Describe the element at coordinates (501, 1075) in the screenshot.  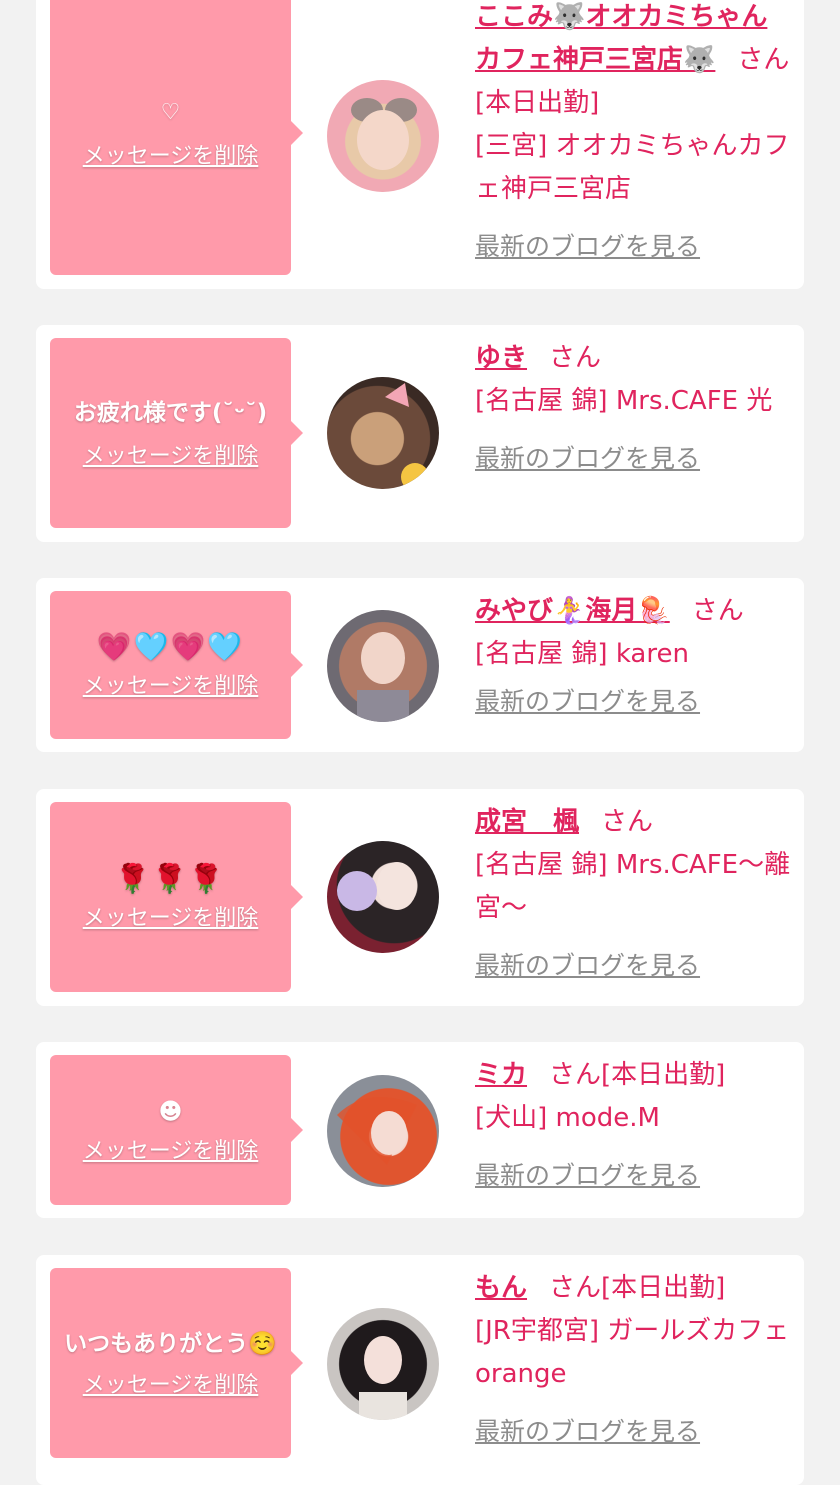
I see `profile-name-link: ミカ` at that location.